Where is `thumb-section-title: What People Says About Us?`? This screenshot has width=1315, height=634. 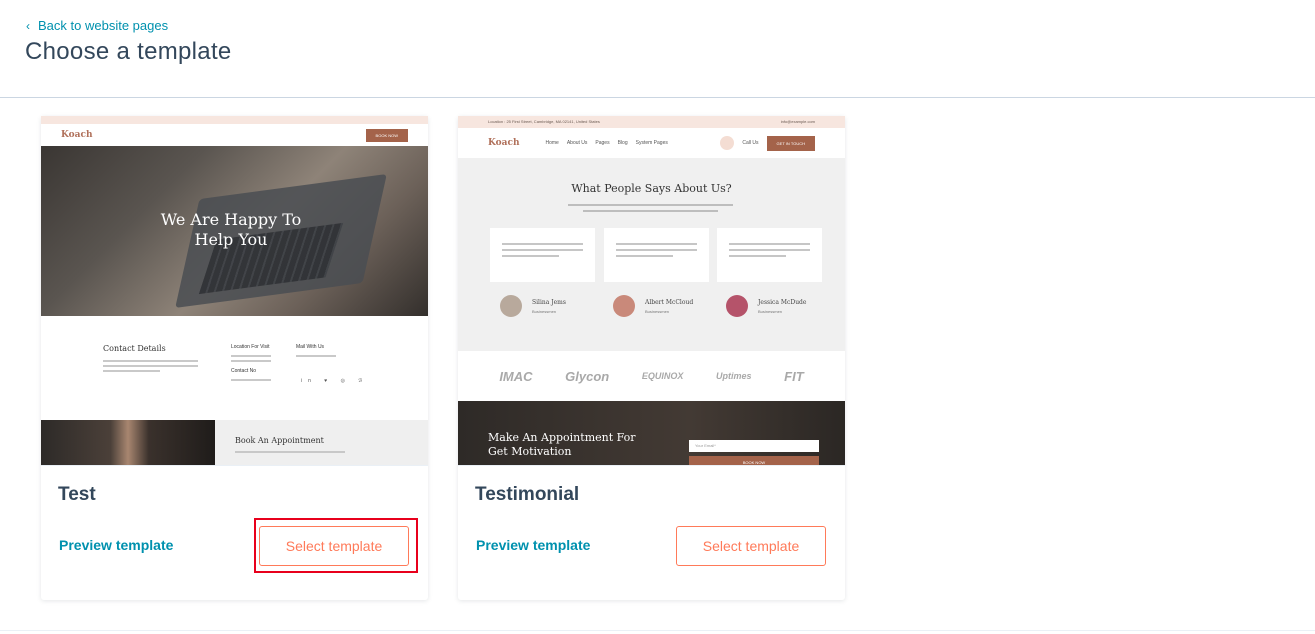 thumb-section-title: What People Says About Us? is located at coordinates (651, 188).